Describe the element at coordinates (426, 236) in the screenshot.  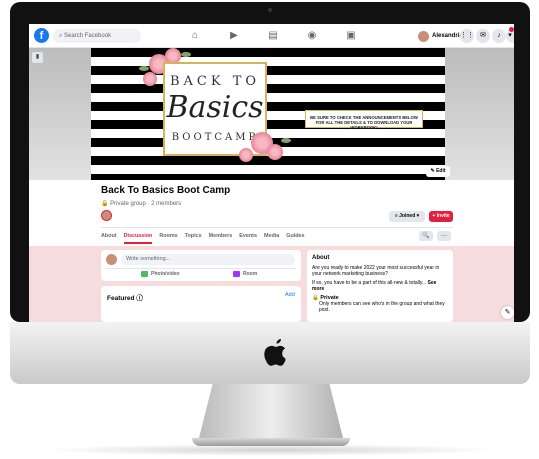
I see `group-search-icon: 🔍` at that location.